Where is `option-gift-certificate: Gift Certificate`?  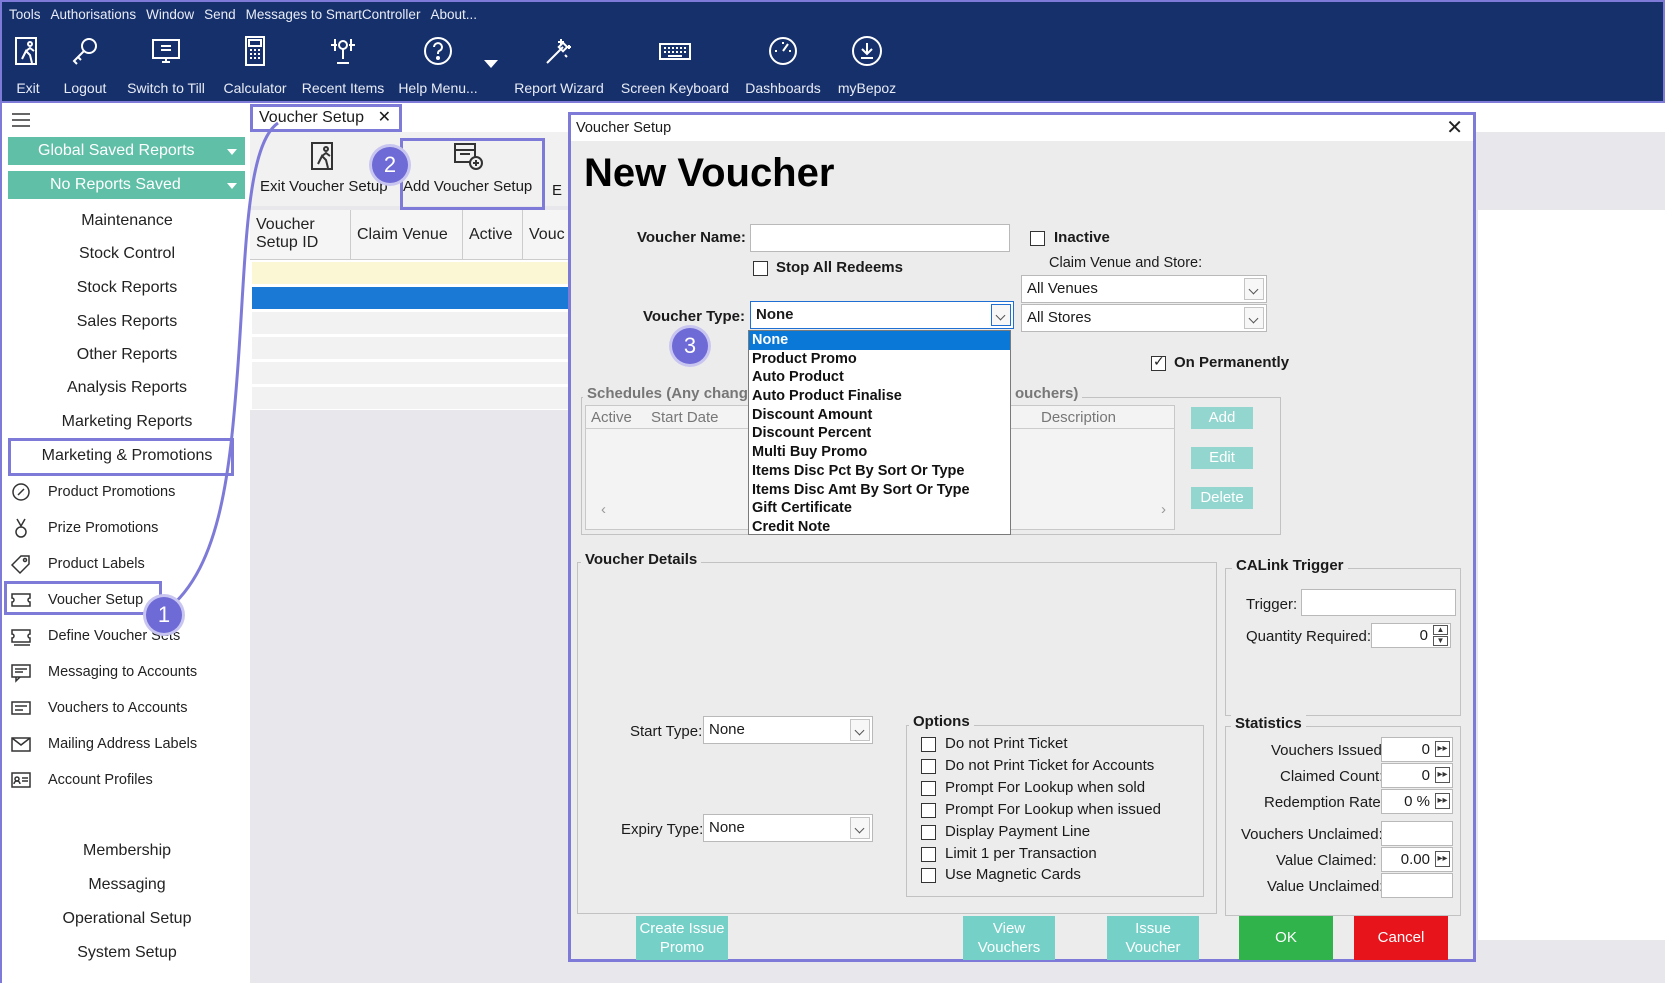
option-gift-certificate: Gift Certificate is located at coordinates (879, 508).